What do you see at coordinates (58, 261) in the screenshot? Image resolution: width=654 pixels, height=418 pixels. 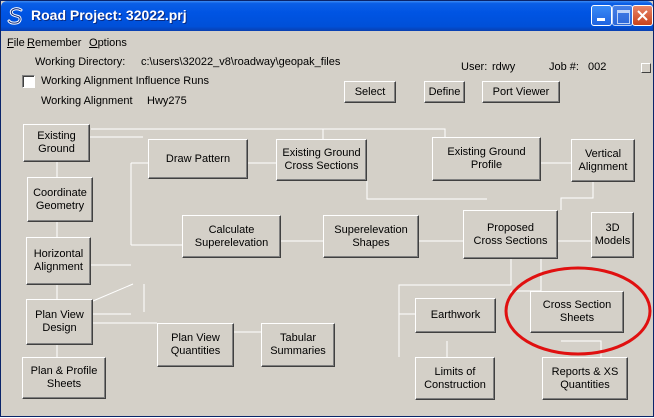 I see `horizontal-alignment-button: Horizontal Alignment` at bounding box center [58, 261].